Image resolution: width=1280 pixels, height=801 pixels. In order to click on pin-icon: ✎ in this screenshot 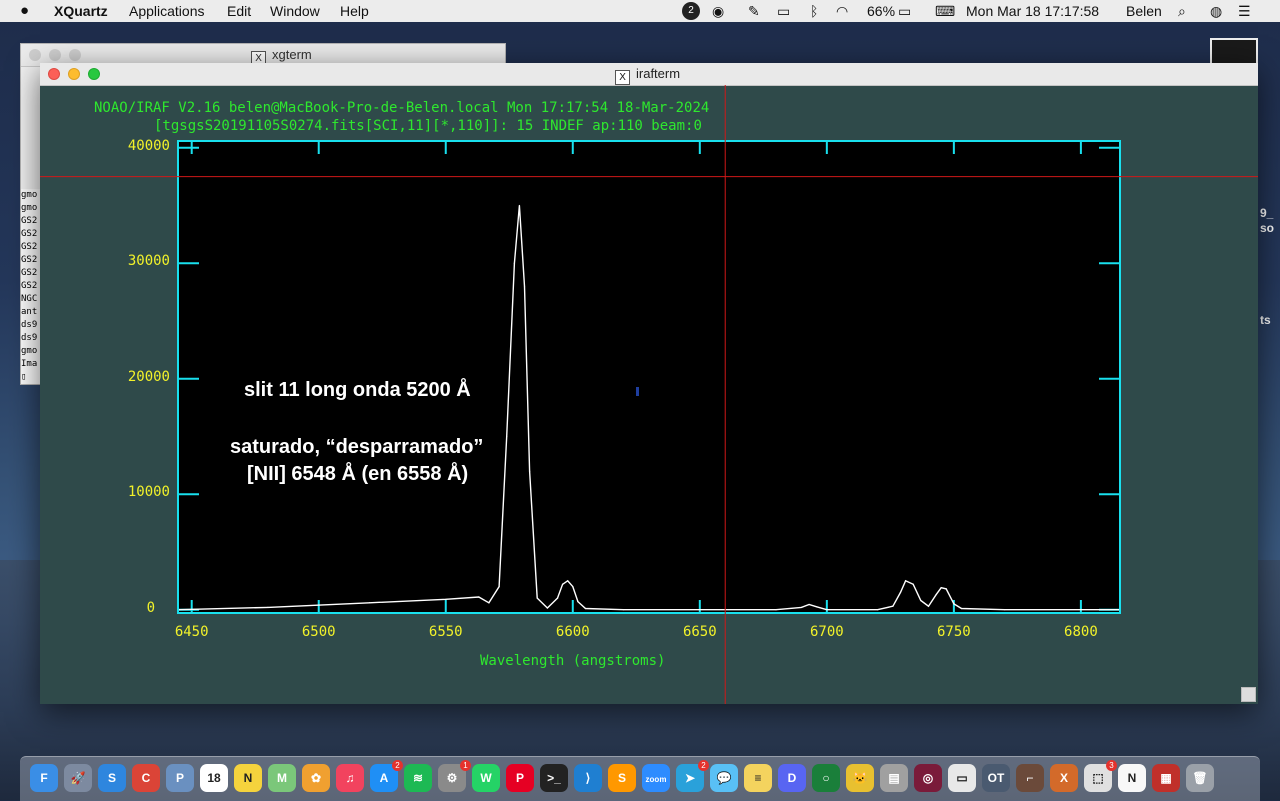, I will do `click(754, 11)`.